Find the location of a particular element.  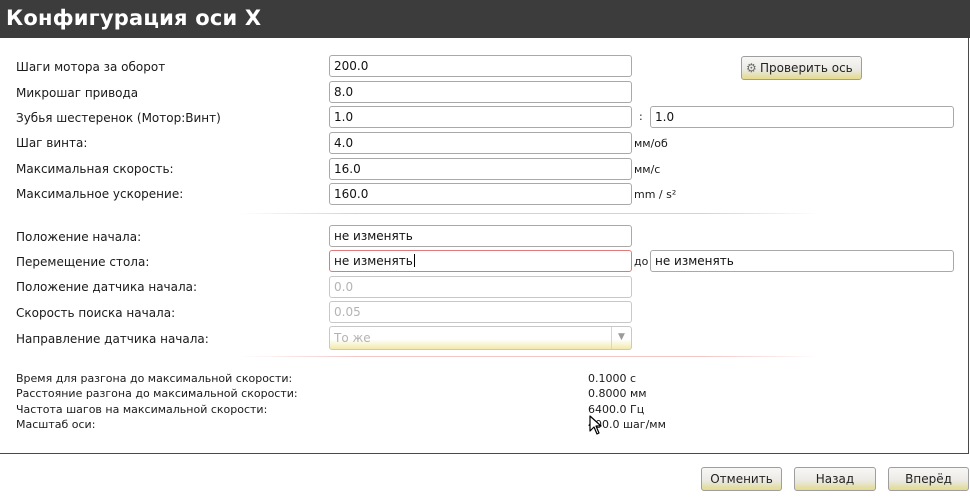

home-direction-select: То же ▼ is located at coordinates (480, 338).